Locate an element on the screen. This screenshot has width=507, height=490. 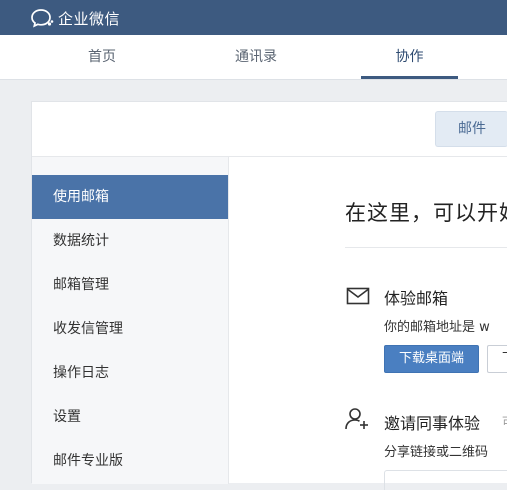
mail-app-button: 邮件 is located at coordinates (471, 129).